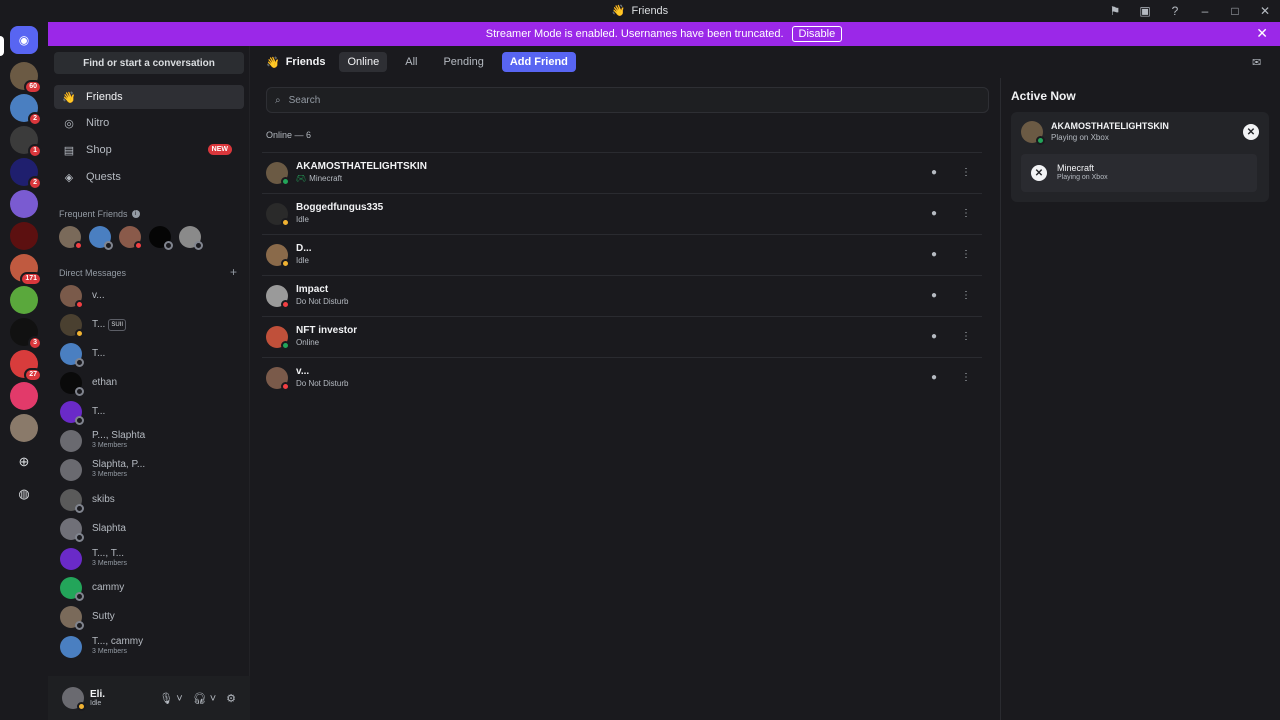  I want to click on friend-status-label: Idle, so click(302, 219).